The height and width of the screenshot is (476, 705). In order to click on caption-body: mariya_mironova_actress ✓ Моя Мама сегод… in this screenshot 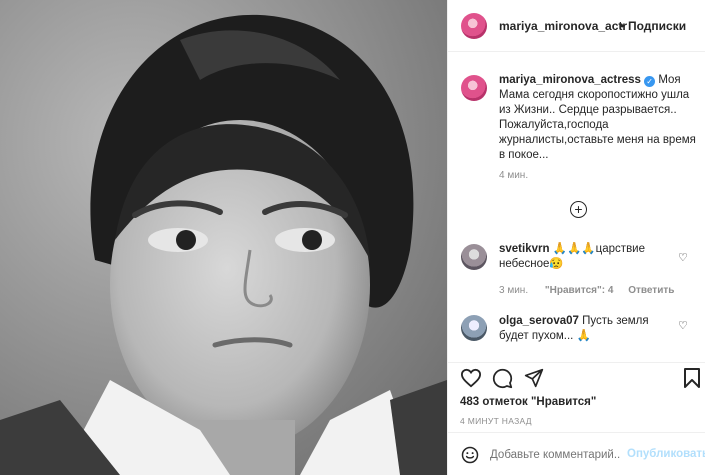, I will do `click(599, 118)`.